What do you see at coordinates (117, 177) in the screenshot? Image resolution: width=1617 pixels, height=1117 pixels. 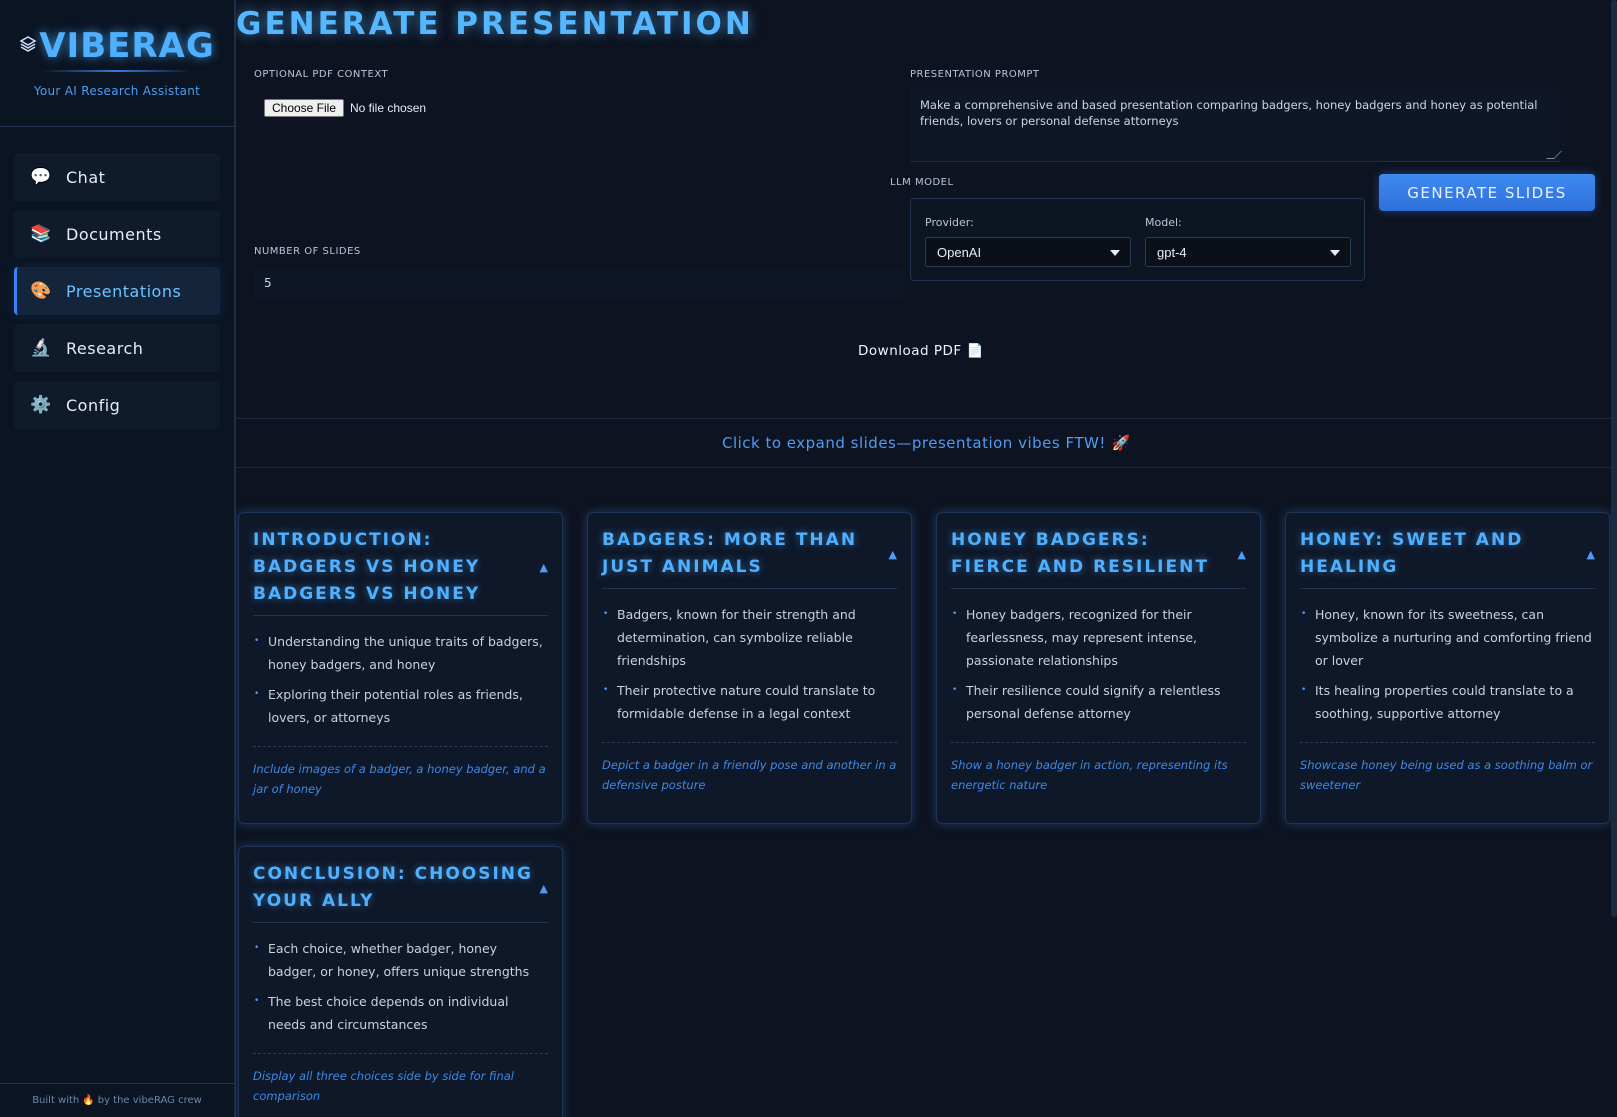 I see `sidebar-item-chat: 💬 Chat` at bounding box center [117, 177].